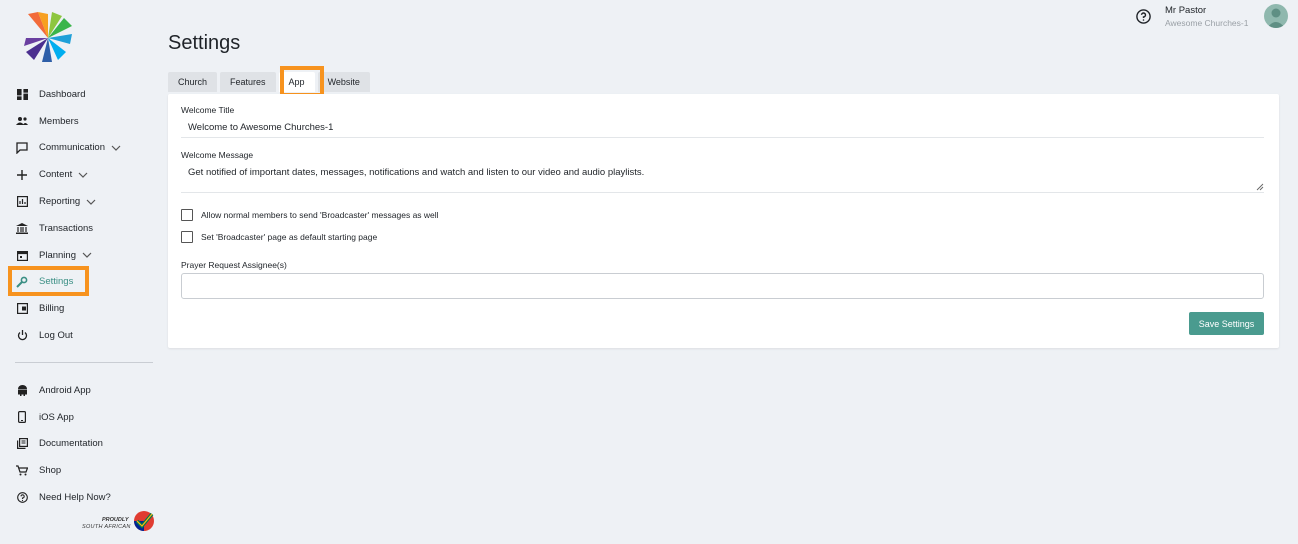 Image resolution: width=1298 pixels, height=544 pixels. What do you see at coordinates (22, 255) in the screenshot?
I see `calendar-icon` at bounding box center [22, 255].